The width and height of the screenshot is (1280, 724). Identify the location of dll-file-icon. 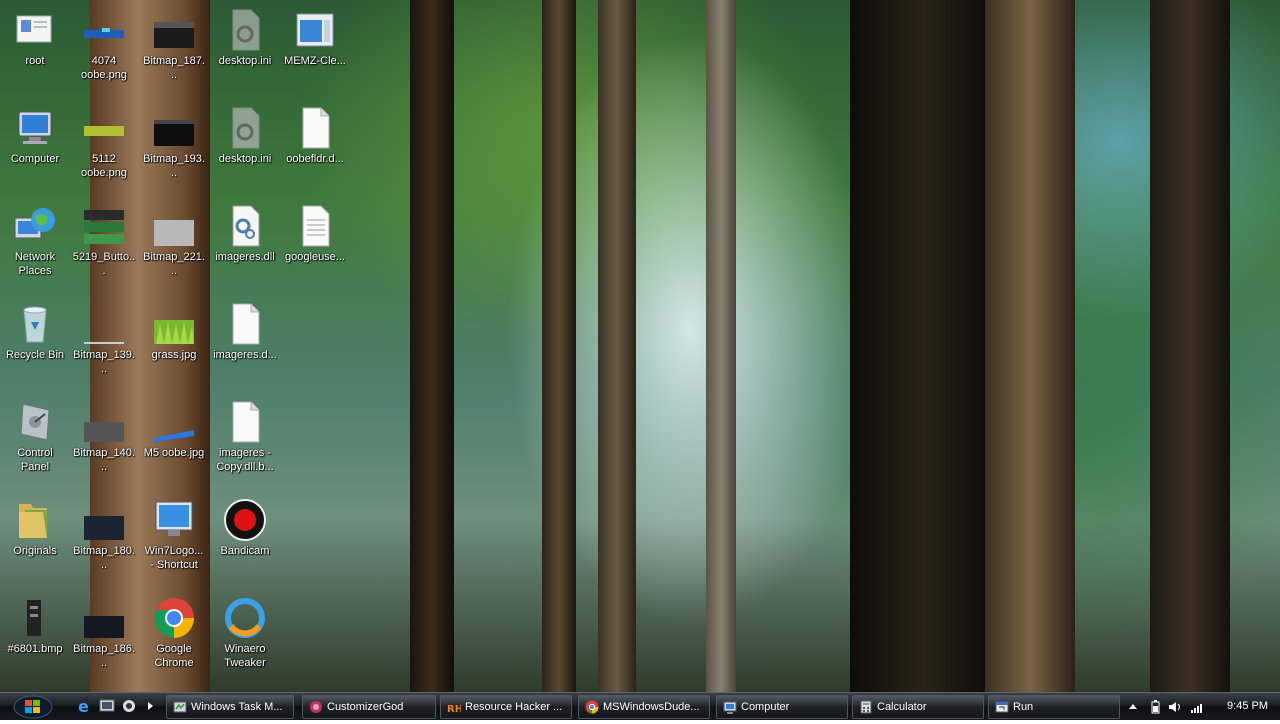
(245, 226).